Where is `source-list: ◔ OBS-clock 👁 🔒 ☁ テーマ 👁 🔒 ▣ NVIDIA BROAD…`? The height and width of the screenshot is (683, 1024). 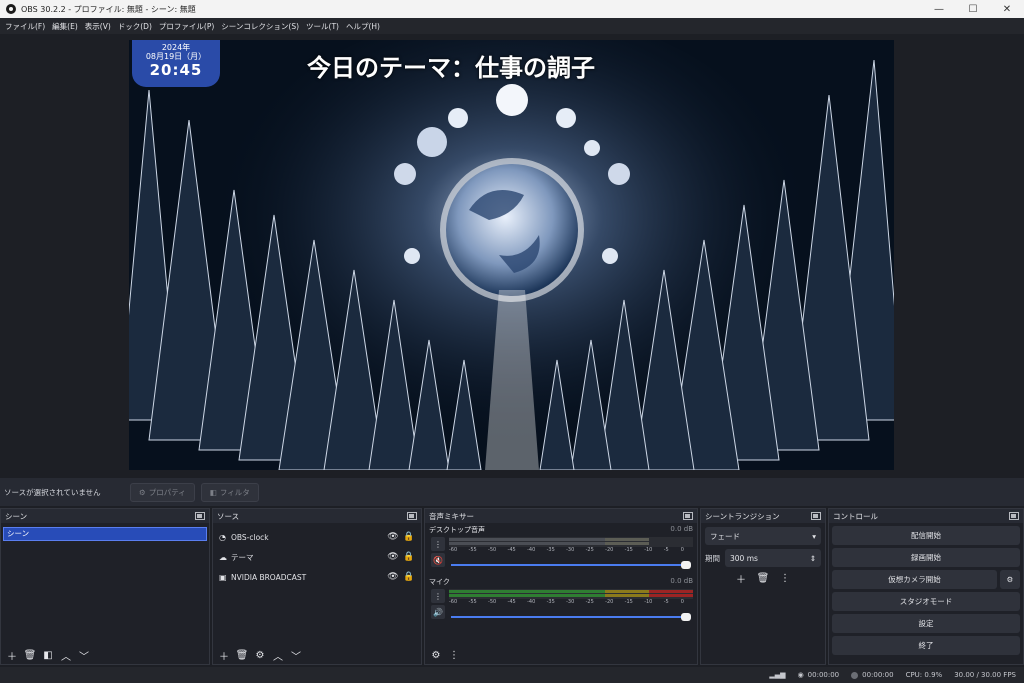 source-list: ◔ OBS-clock 👁 🔒 ☁ テーマ 👁 🔒 ▣ NVIDIA BROAD… is located at coordinates (317, 557).